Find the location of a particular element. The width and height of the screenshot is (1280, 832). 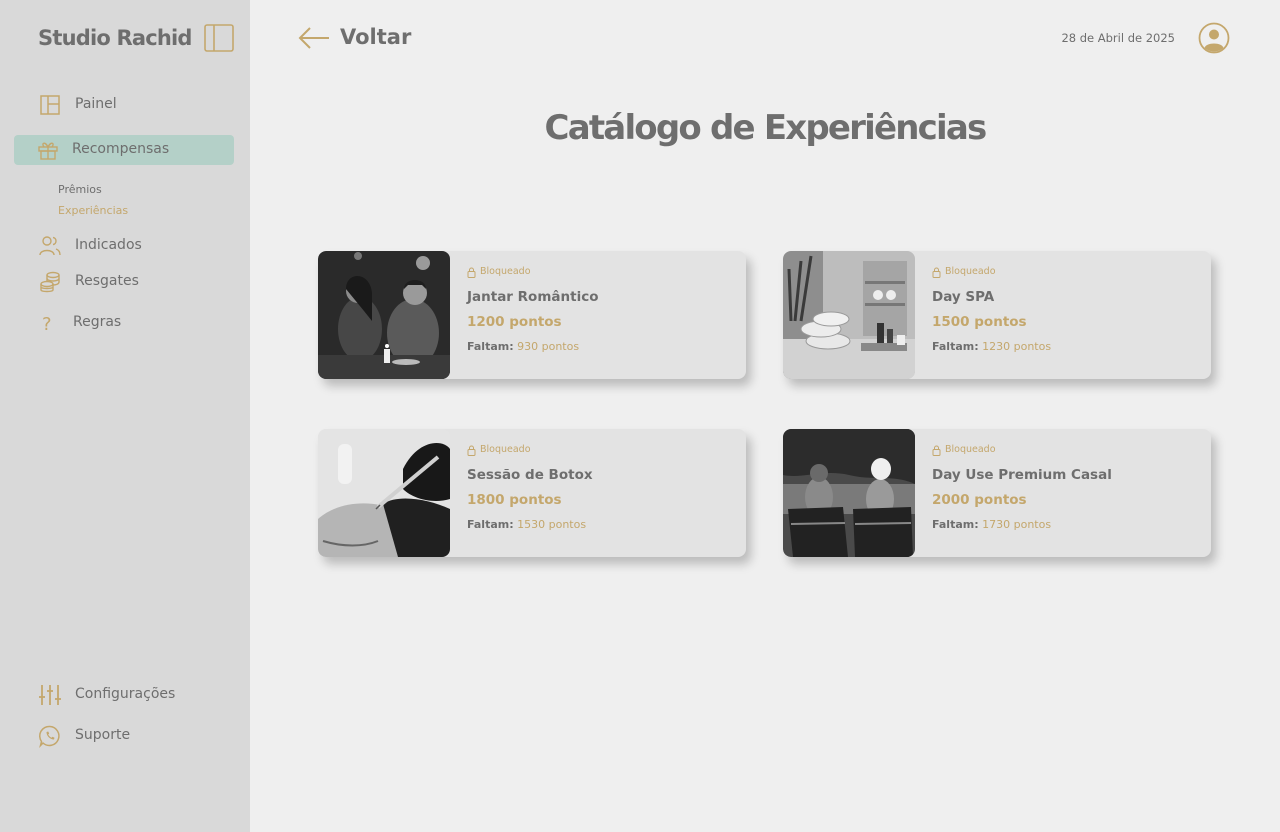

sidebar-item-regras: ? Regras is located at coordinates (125, 323).